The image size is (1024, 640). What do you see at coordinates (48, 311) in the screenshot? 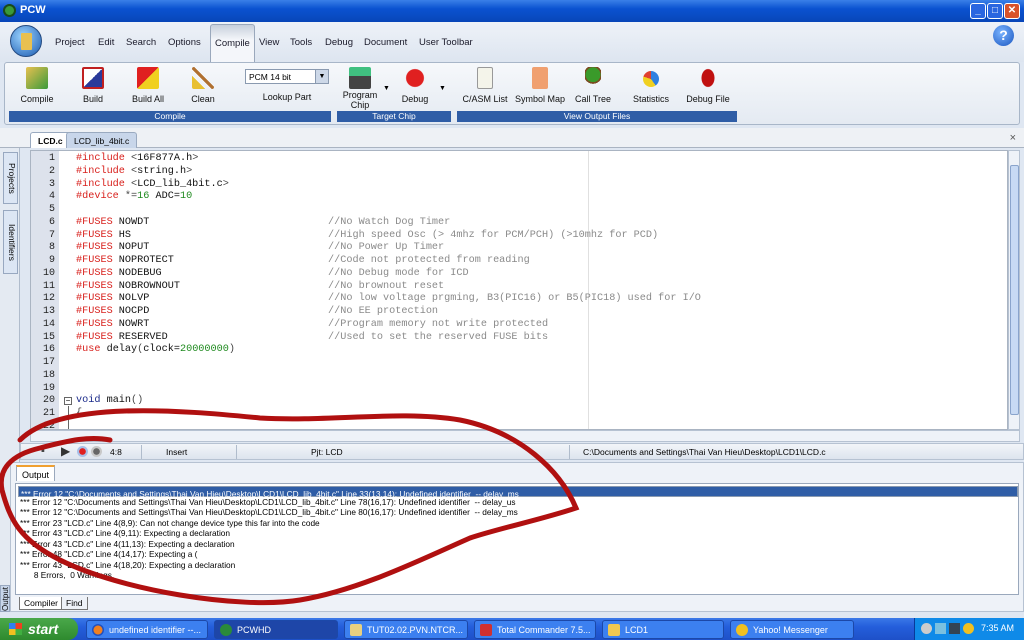
I see `line-number: 13` at bounding box center [48, 311].